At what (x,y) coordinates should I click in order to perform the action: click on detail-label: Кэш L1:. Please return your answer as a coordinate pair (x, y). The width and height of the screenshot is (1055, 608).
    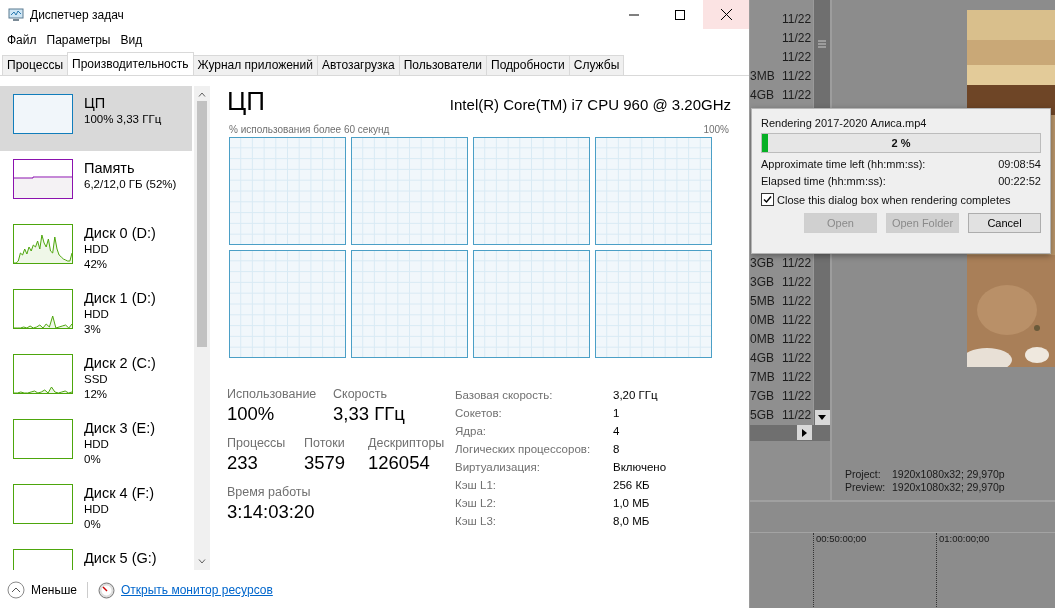
    Looking at the image, I should click on (476, 485).